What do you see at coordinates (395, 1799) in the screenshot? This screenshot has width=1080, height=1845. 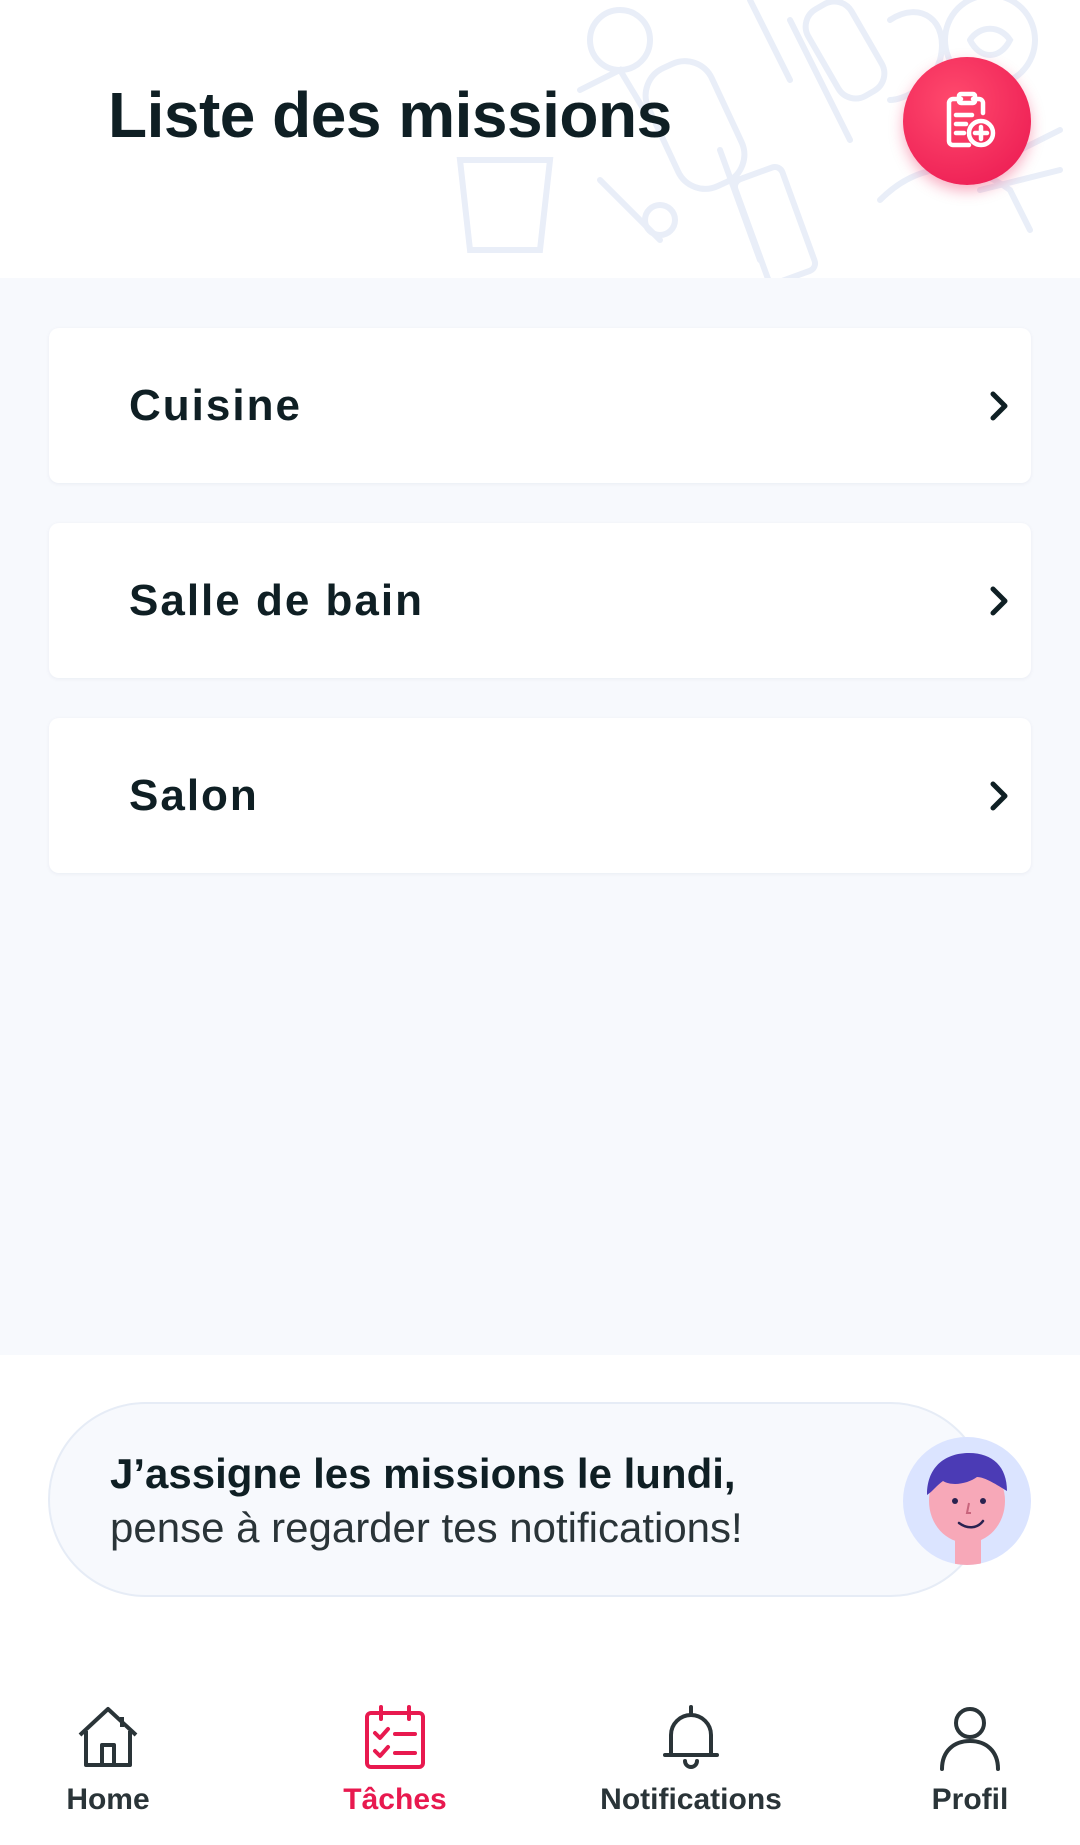 I see `tab-label: Tâches` at bounding box center [395, 1799].